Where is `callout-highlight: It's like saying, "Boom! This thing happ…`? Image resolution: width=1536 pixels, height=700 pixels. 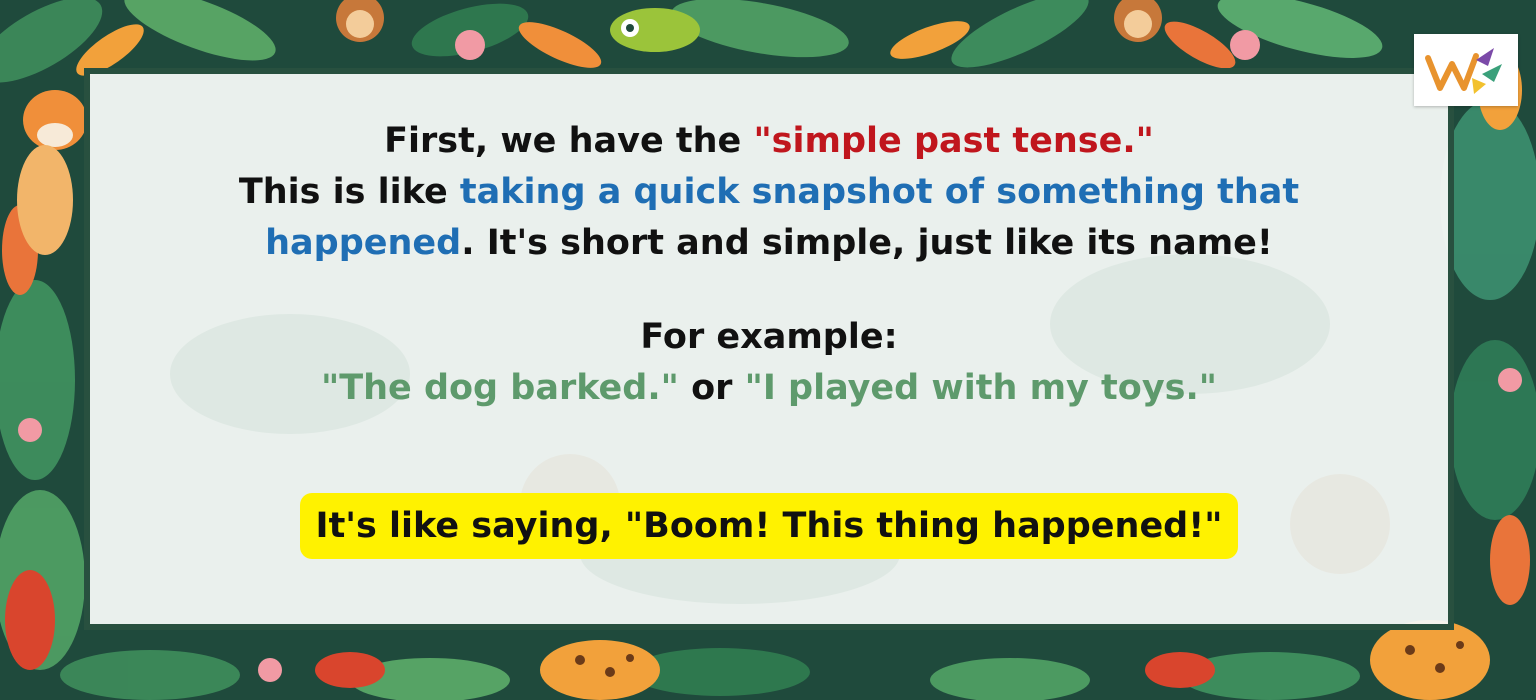
callout-highlight: It's like saying, "Boom! This thing happ… is located at coordinates (769, 526).